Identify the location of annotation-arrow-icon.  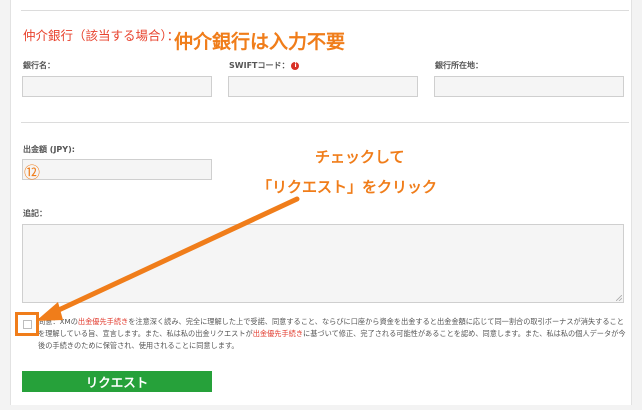
(168, 258).